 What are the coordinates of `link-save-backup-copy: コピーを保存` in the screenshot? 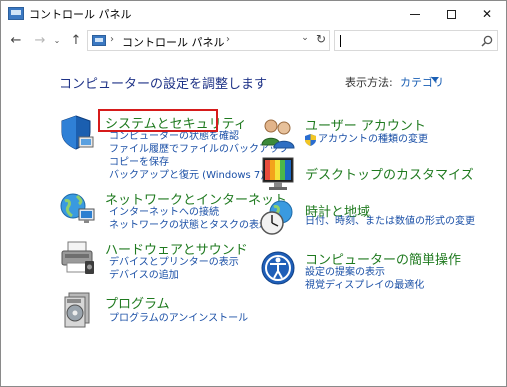 It's located at (139, 162).